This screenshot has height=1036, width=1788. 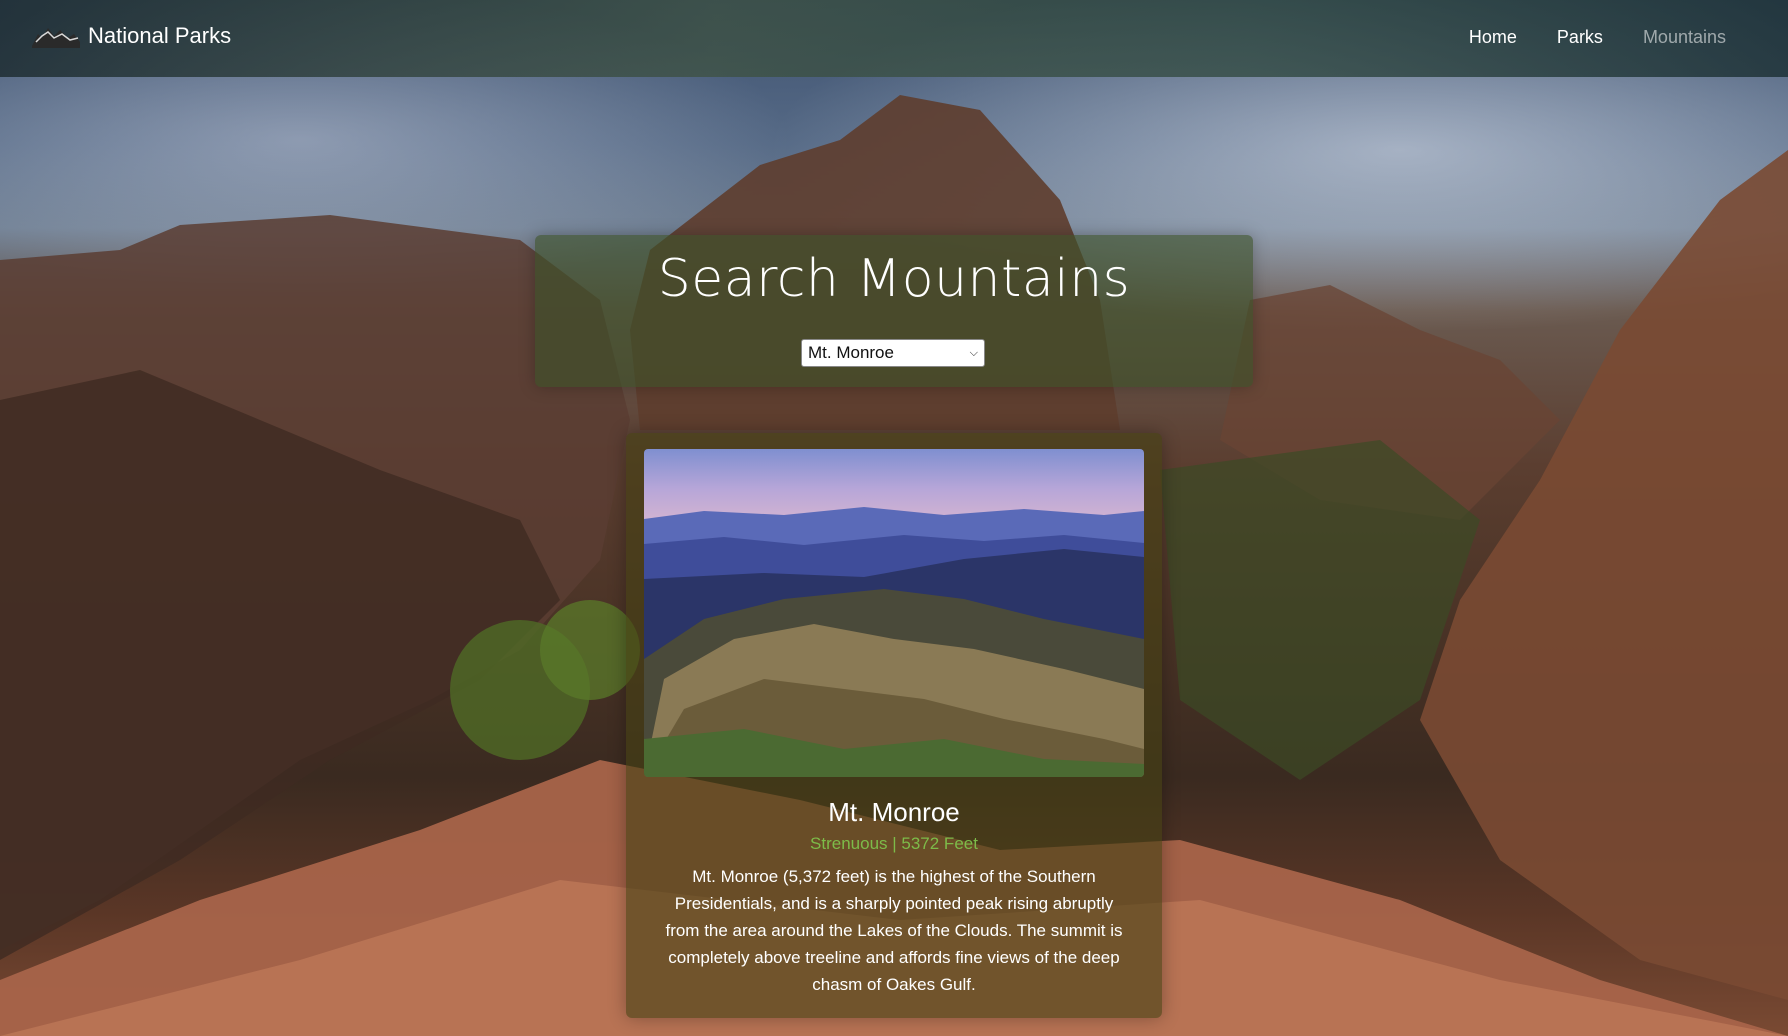 What do you see at coordinates (1493, 37) in the screenshot?
I see `nav-link-home: Home` at bounding box center [1493, 37].